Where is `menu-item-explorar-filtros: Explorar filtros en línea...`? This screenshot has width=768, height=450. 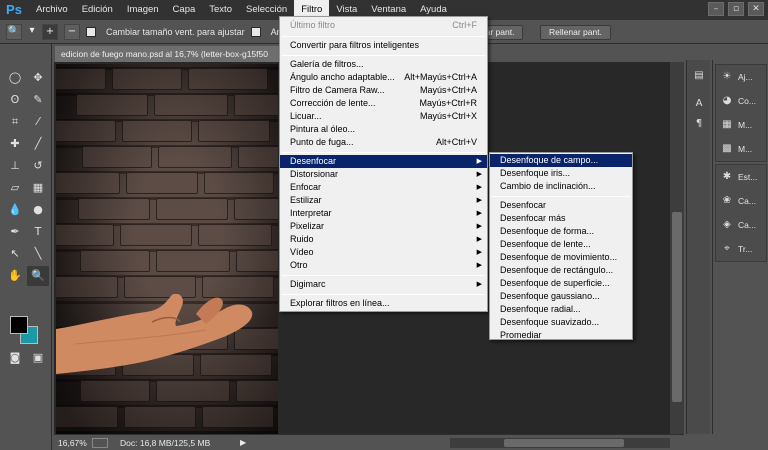
menu-item-explorar-filtros: Explorar filtros en línea... is located at coordinates (383, 303).